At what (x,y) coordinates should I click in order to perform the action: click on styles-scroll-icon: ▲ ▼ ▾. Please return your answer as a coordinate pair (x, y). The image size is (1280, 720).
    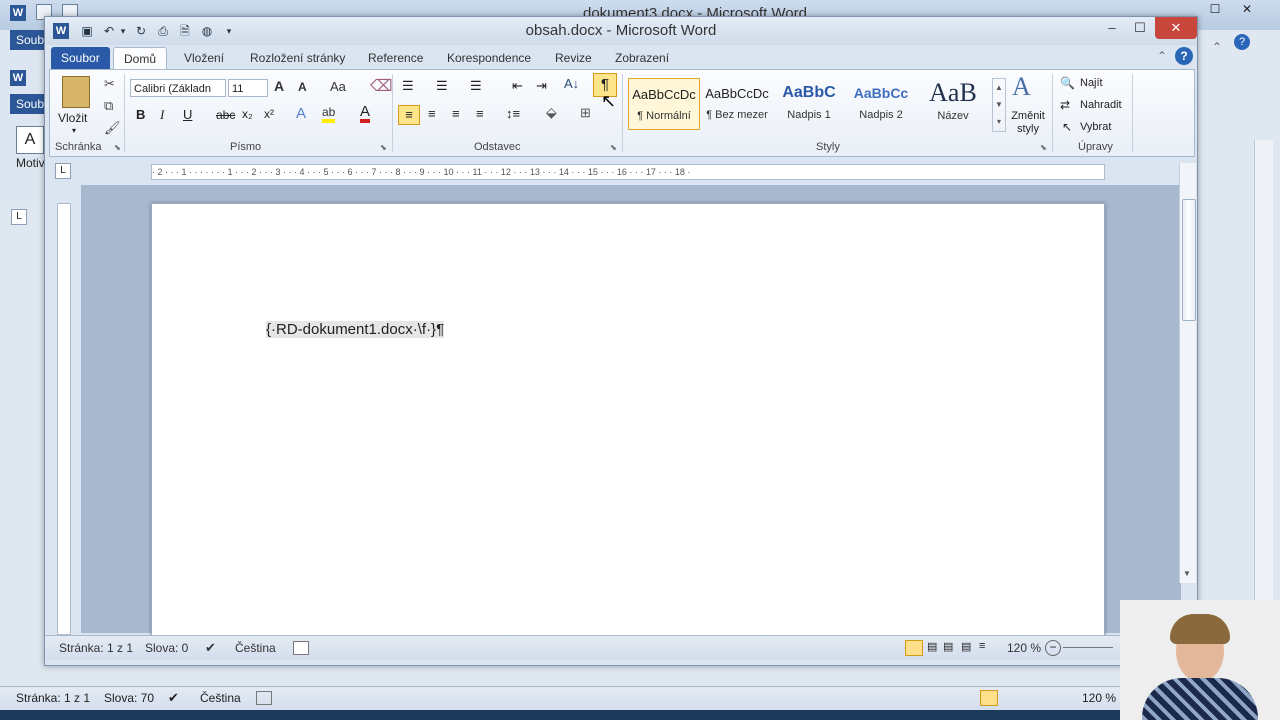
    Looking at the image, I should click on (999, 105).